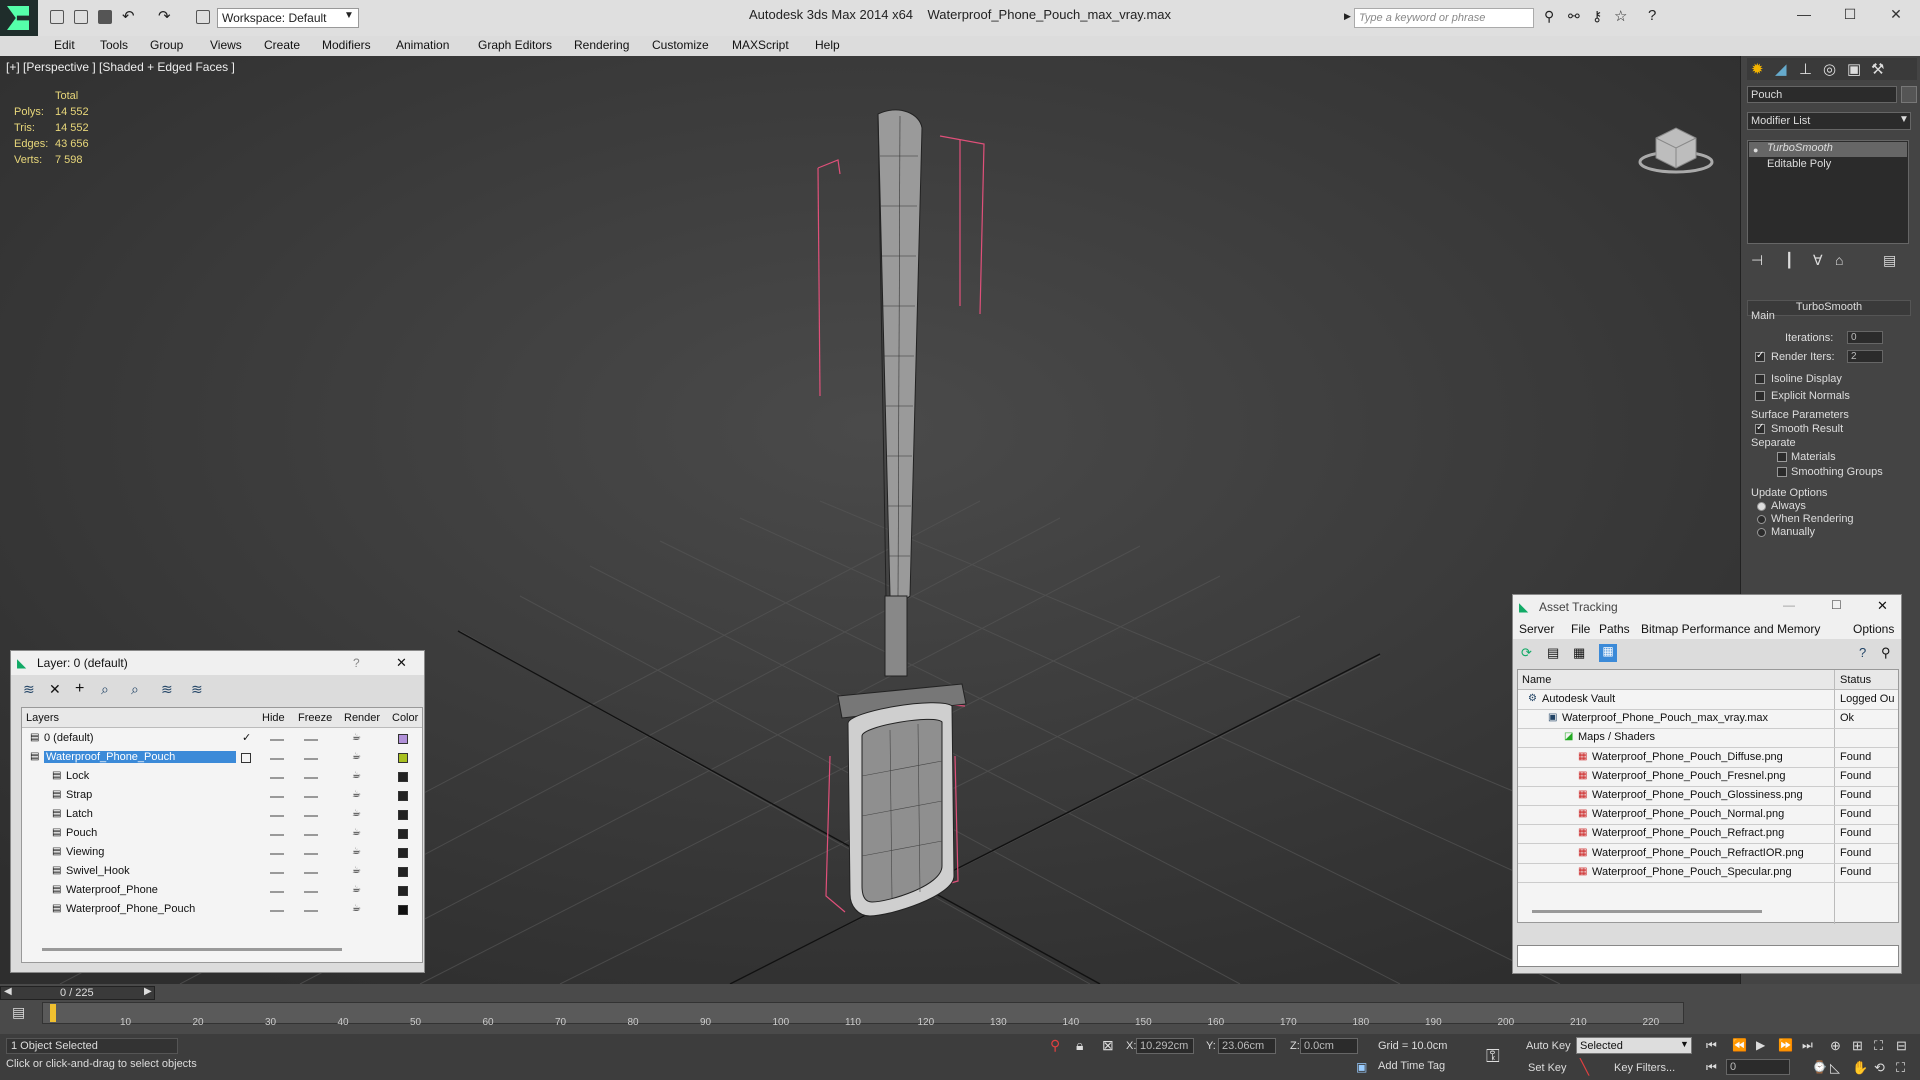  I want to click on binoculars-icon: ⚲, so click(1549, 16).